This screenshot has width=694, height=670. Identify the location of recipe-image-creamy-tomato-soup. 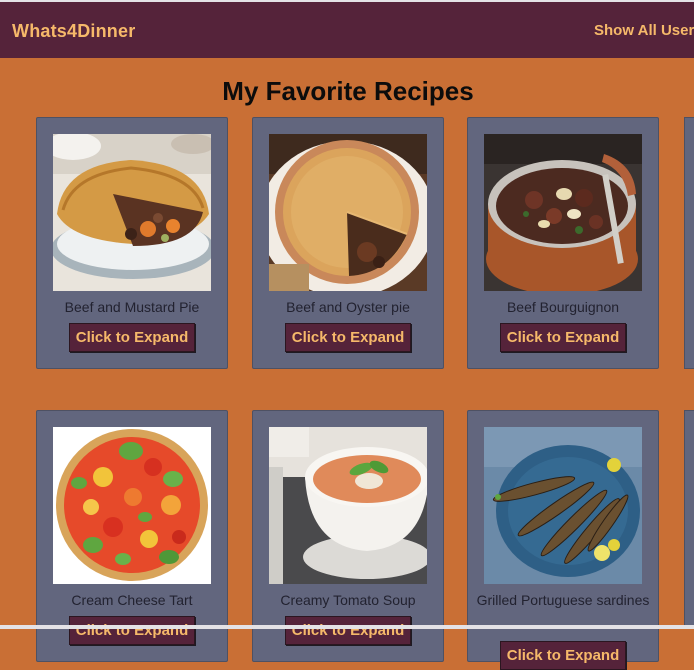
(348, 505).